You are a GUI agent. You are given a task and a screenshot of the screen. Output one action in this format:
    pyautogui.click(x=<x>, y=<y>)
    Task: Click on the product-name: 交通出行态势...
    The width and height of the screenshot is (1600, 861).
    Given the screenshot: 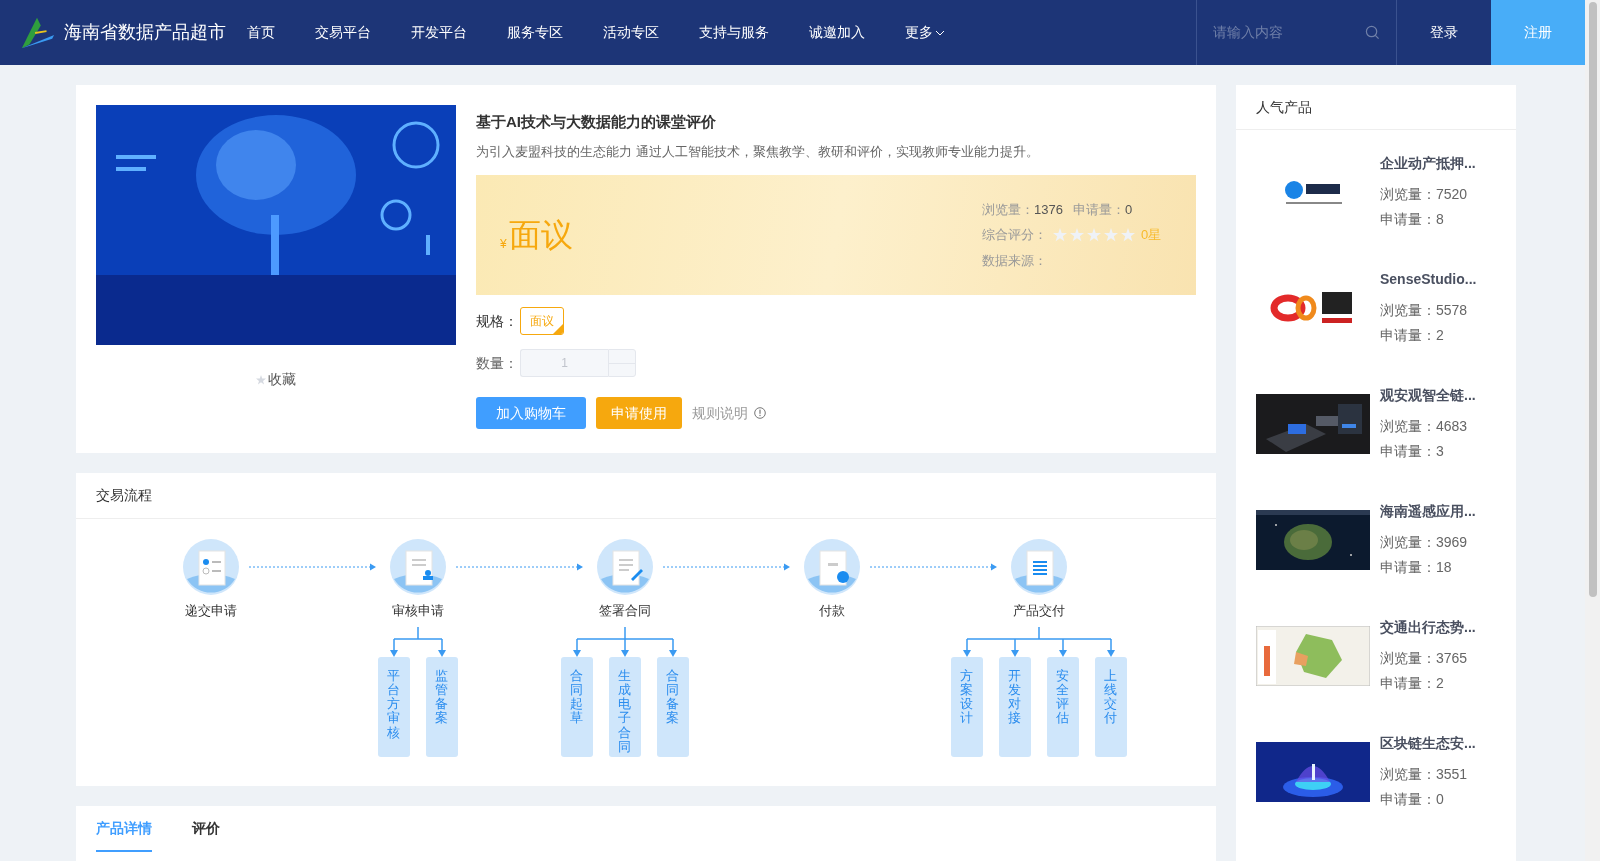 What is the action you would take?
    pyautogui.click(x=1428, y=627)
    